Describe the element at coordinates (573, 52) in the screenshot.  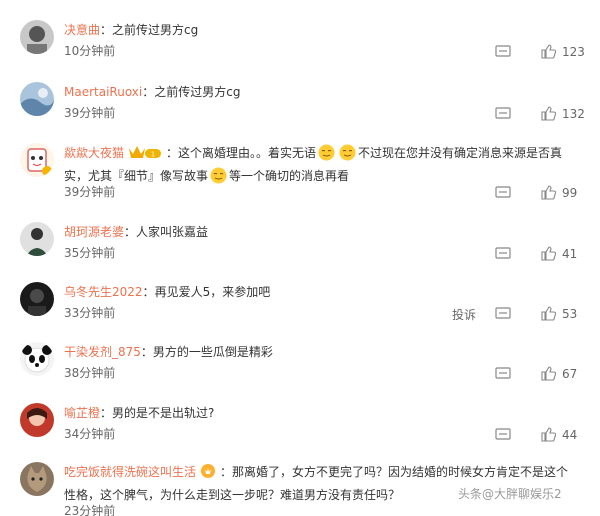
I see `like-count: 123` at that location.